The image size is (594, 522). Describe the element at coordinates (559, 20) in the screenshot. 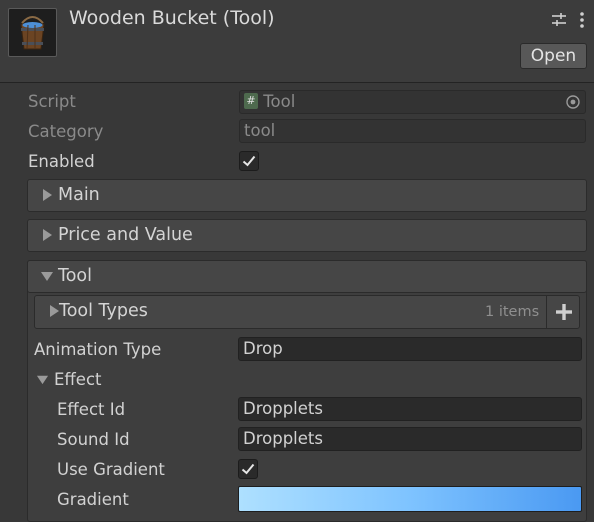

I see `sliders-icon` at that location.